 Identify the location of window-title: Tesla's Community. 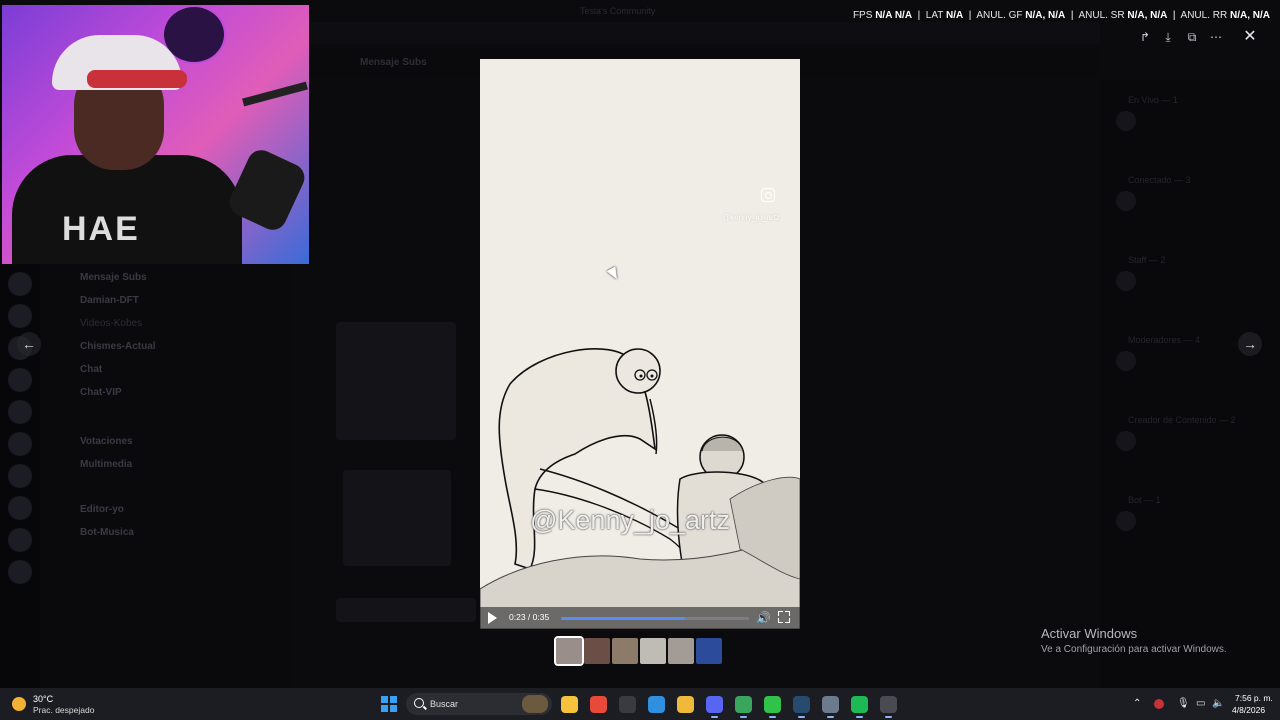
(618, 11).